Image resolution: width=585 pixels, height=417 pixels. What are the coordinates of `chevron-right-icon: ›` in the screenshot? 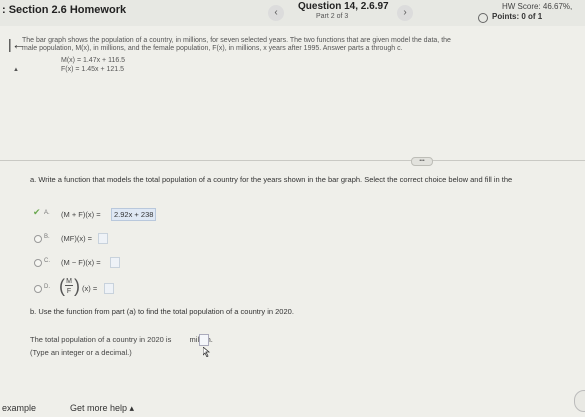 It's located at (405, 12).